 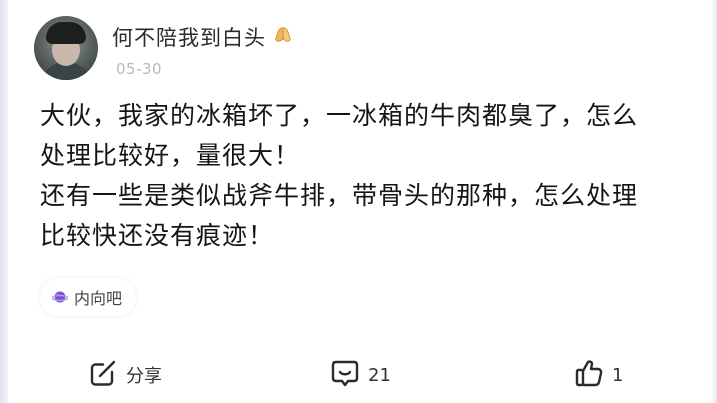 What do you see at coordinates (66, 48) in the screenshot?
I see `avatar` at bounding box center [66, 48].